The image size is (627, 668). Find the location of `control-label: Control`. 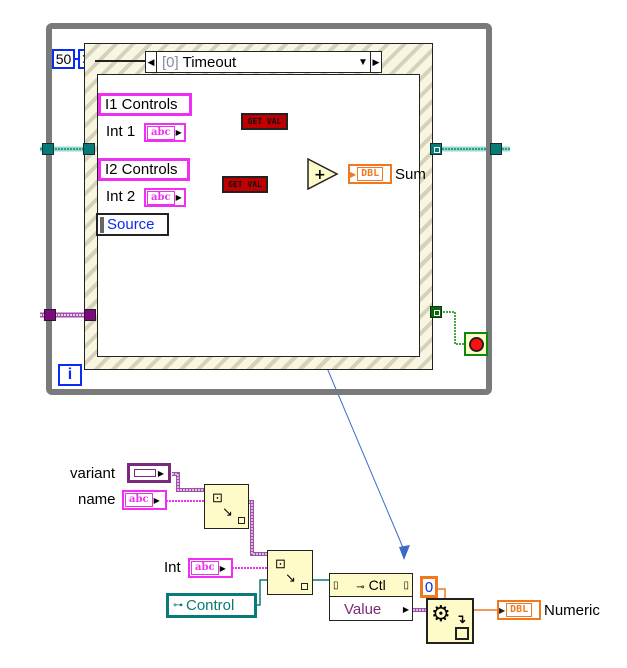

control-label: Control is located at coordinates (210, 605).